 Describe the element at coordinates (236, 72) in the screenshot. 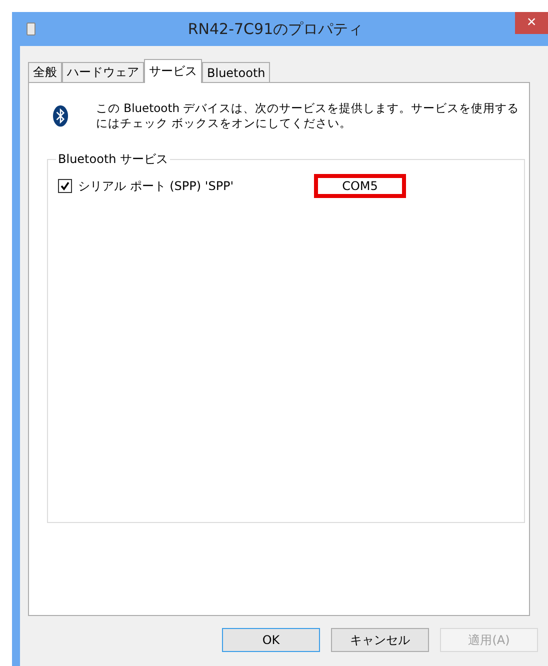

I see `tab: Bluetooth` at that location.